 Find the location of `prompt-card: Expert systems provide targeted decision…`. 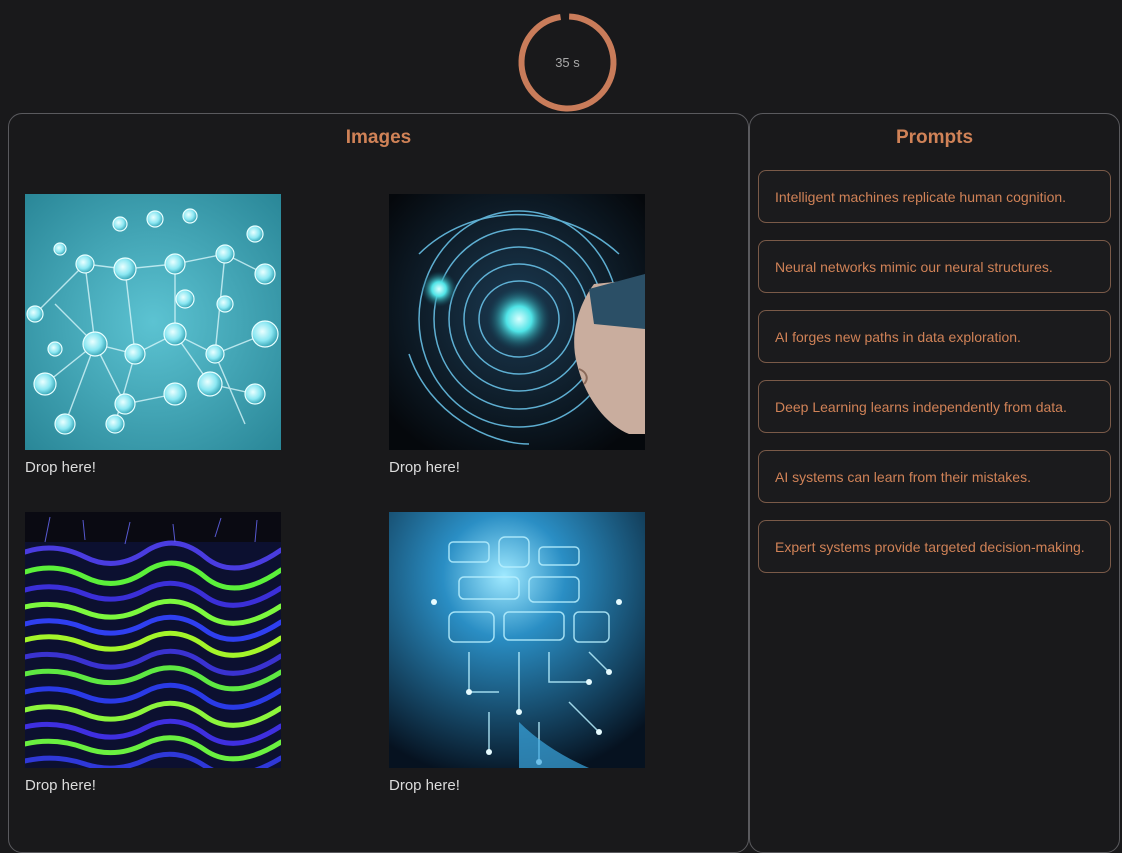

prompt-card: Expert systems provide targeted decision… is located at coordinates (934, 546).